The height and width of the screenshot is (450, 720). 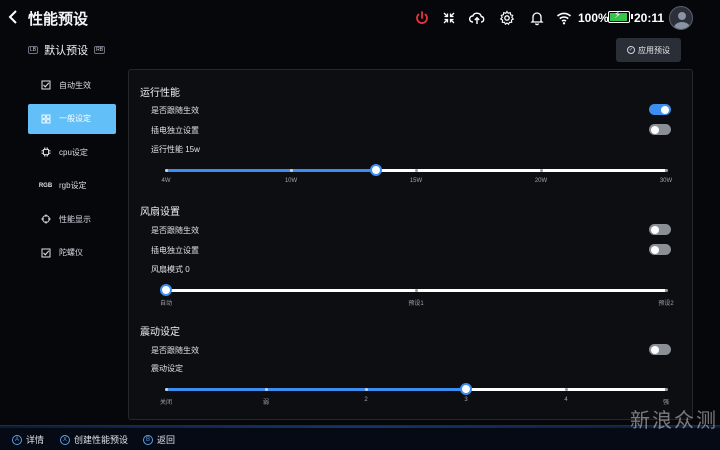 I want to click on preset-name: 默认预设, so click(x=66, y=50).